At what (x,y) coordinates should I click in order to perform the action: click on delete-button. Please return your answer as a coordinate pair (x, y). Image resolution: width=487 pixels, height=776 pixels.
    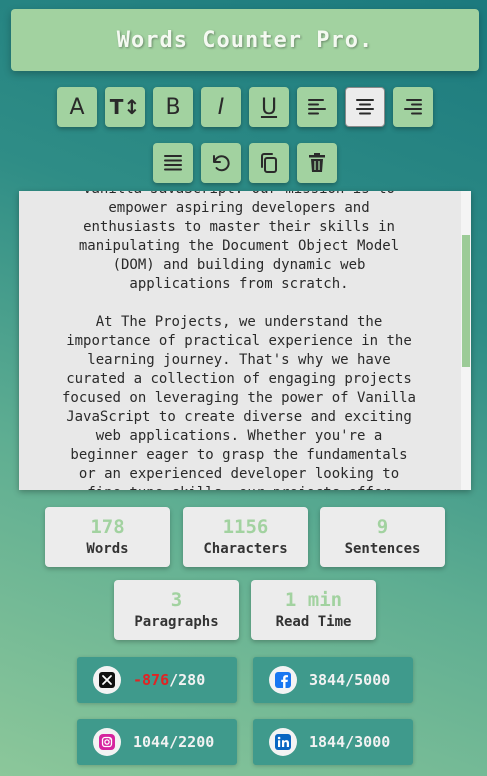
    Looking at the image, I should click on (317, 163).